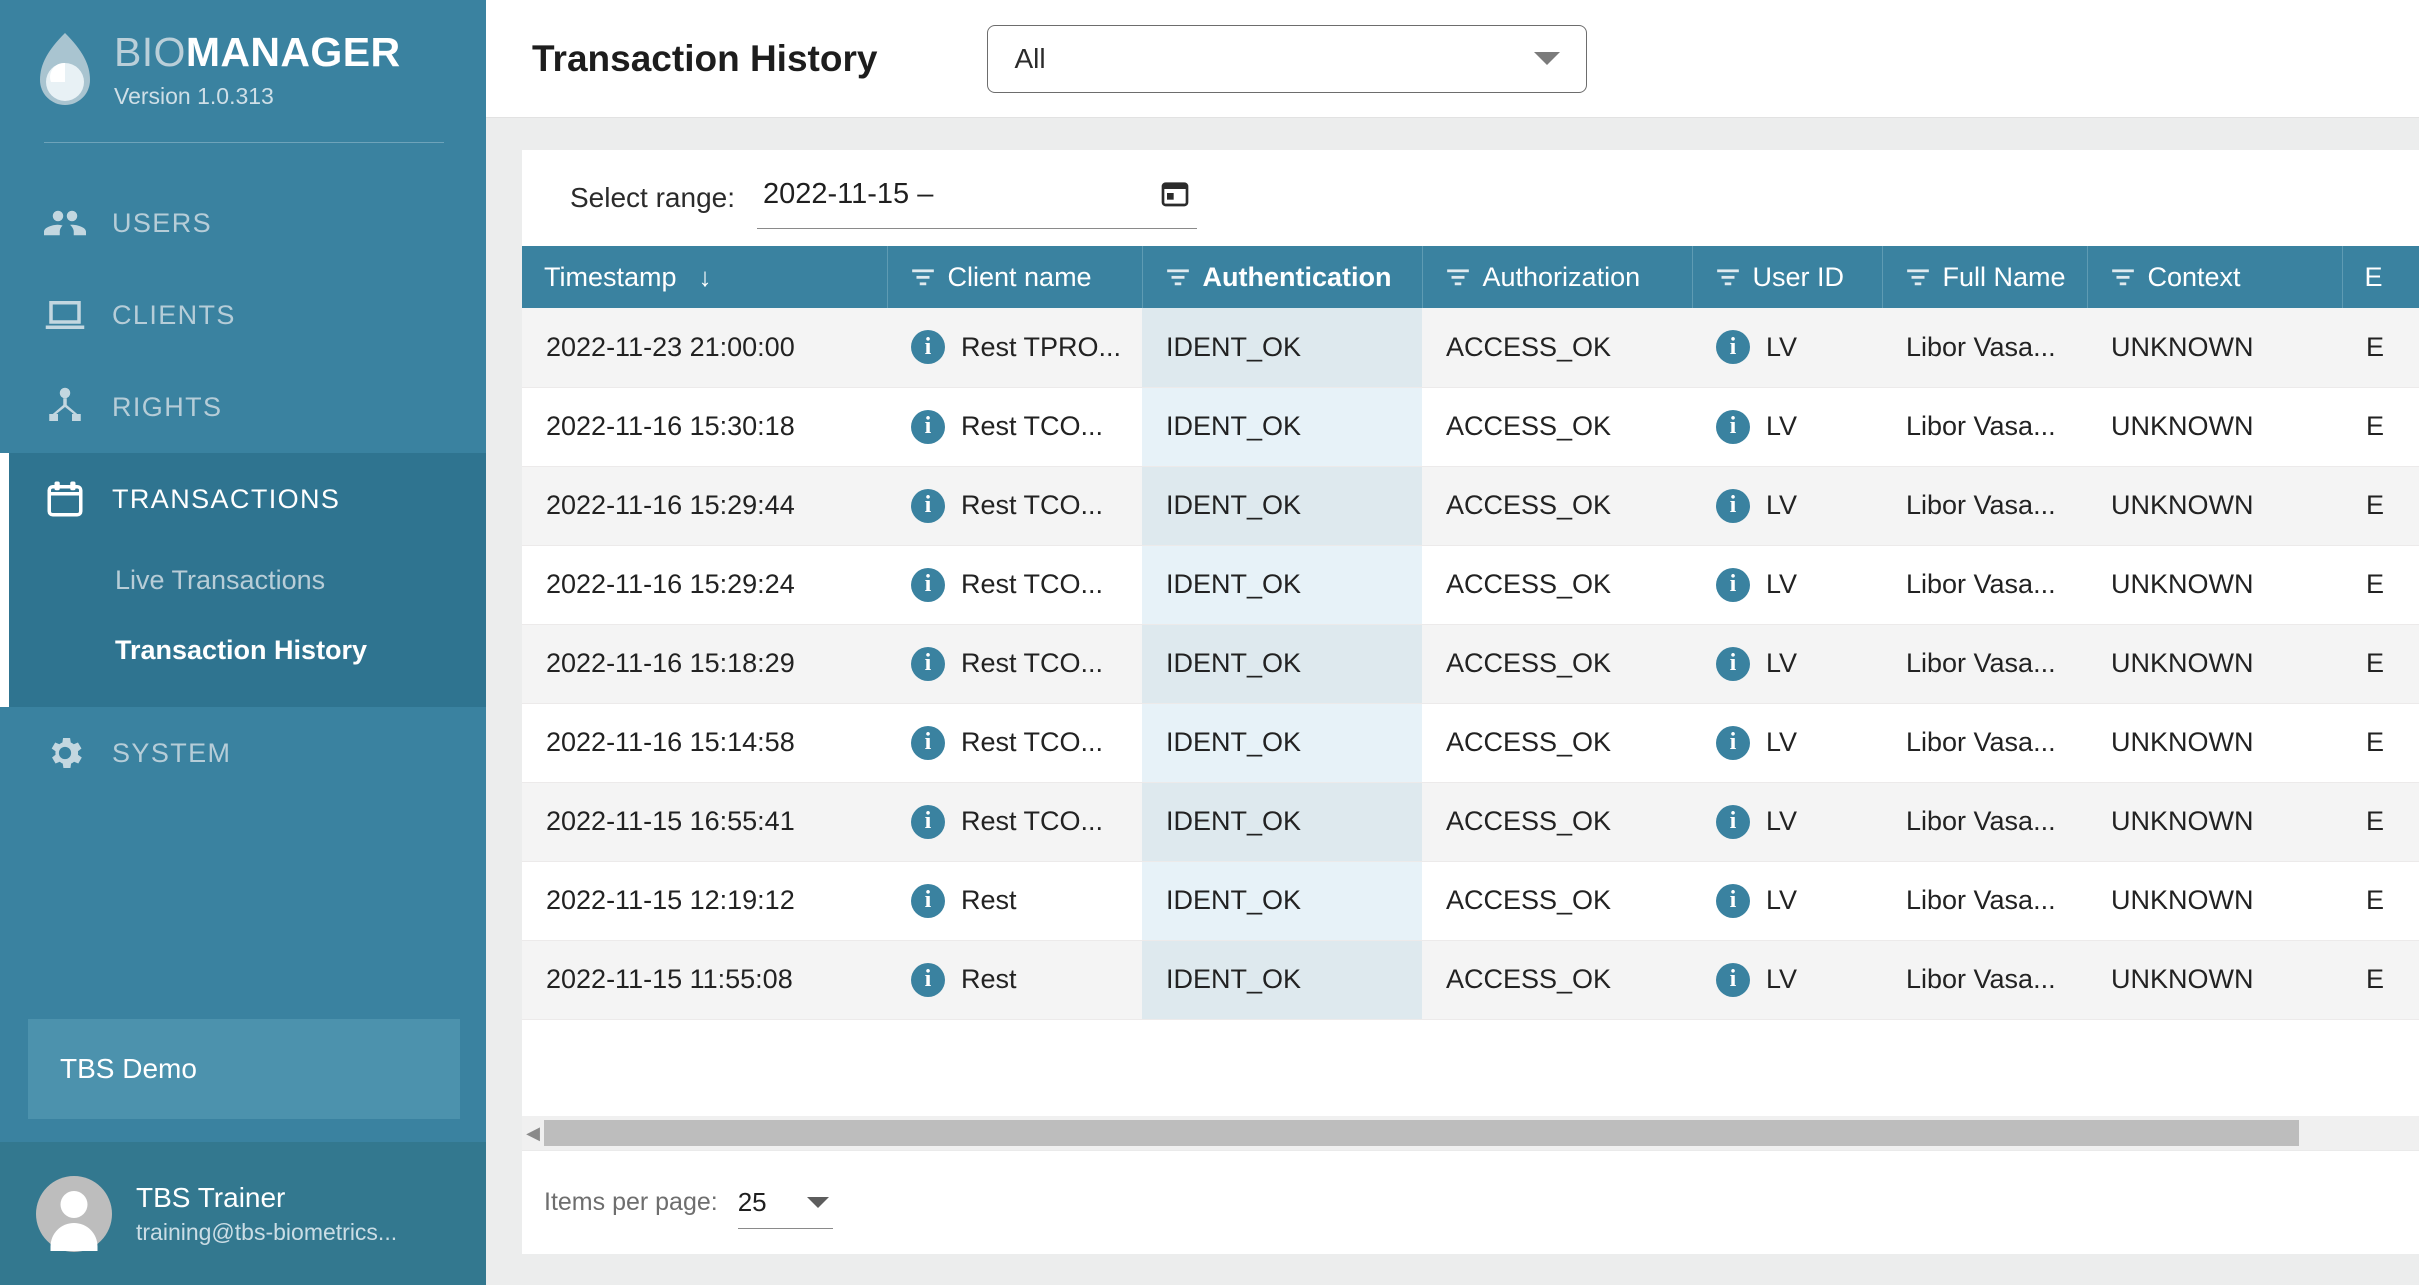 The height and width of the screenshot is (1285, 2419). What do you see at coordinates (243, 315) in the screenshot?
I see `sidebar-item-clients: CLIENTS` at bounding box center [243, 315].